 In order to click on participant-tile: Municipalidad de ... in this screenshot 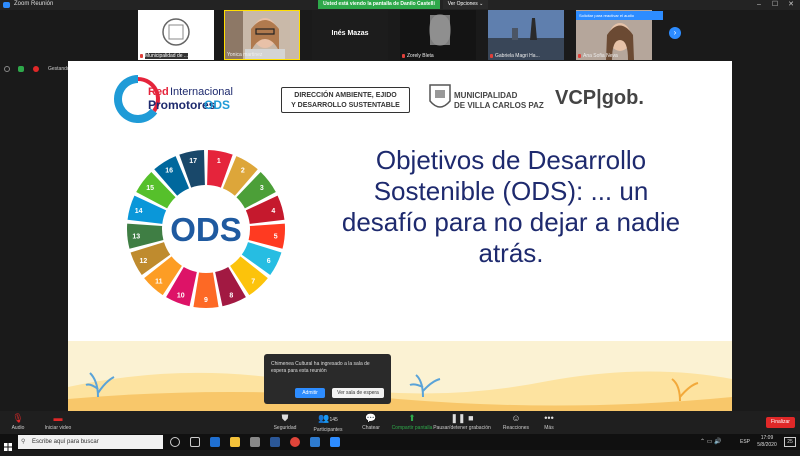, I will do `click(176, 35)`.